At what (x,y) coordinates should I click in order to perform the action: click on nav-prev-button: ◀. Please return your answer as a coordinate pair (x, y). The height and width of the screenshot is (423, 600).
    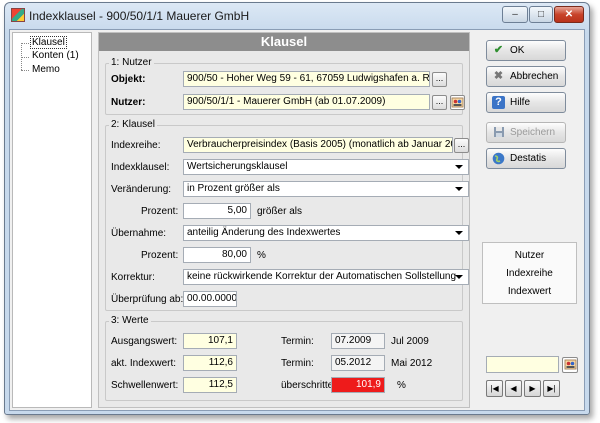
    Looking at the image, I should click on (513, 388).